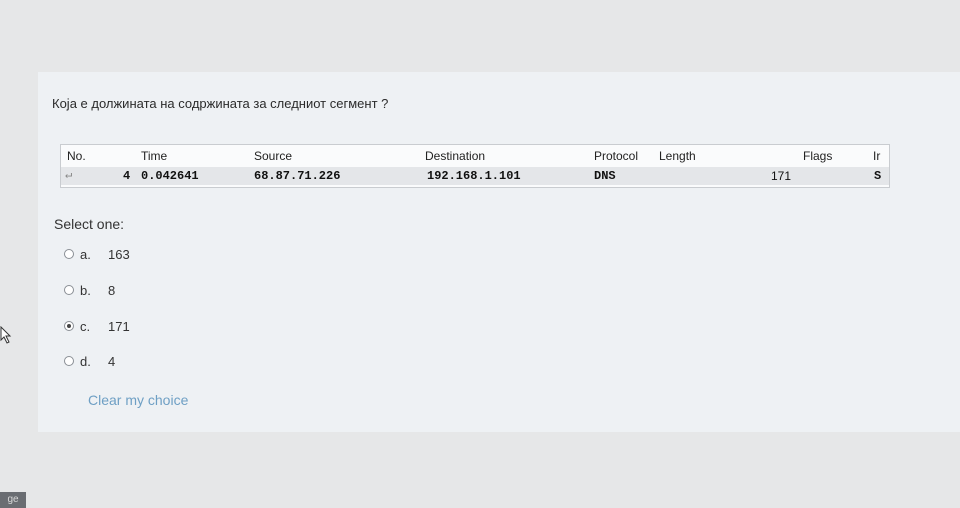 Image resolution: width=960 pixels, height=508 pixels. I want to click on cell-protocol: DNS, so click(605, 176).